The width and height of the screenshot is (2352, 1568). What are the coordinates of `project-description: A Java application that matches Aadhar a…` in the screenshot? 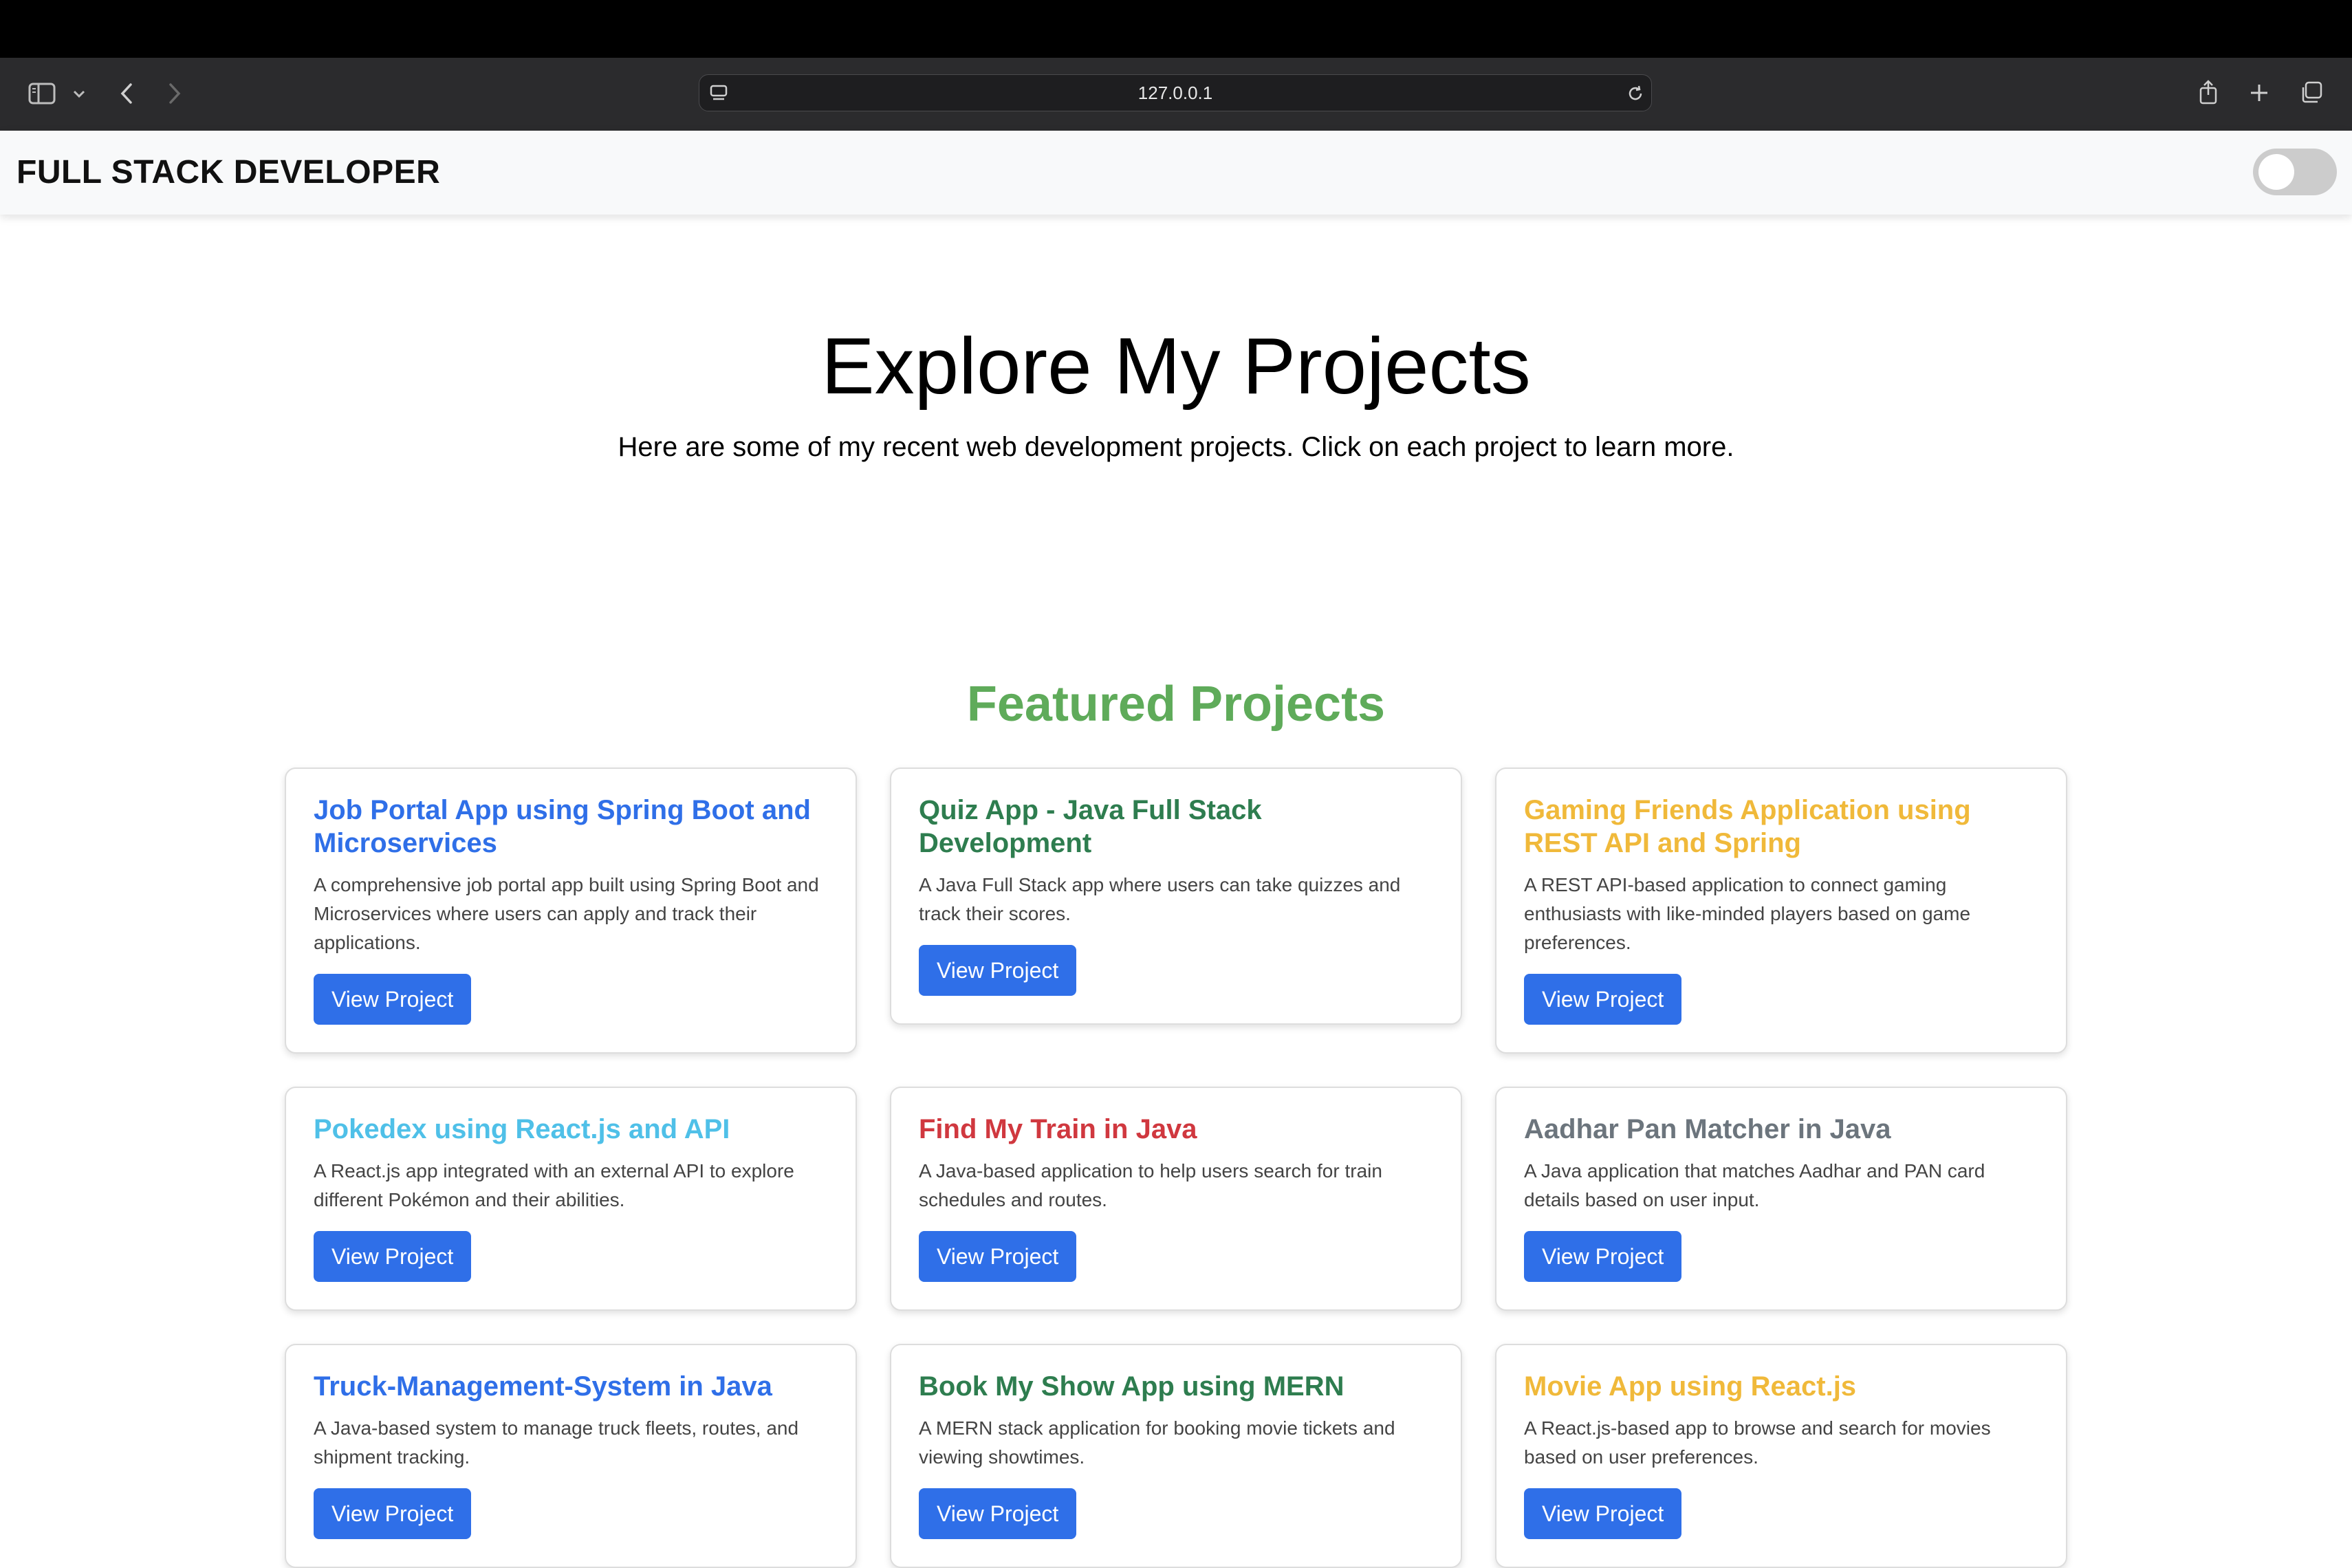 It's located at (1755, 1185).